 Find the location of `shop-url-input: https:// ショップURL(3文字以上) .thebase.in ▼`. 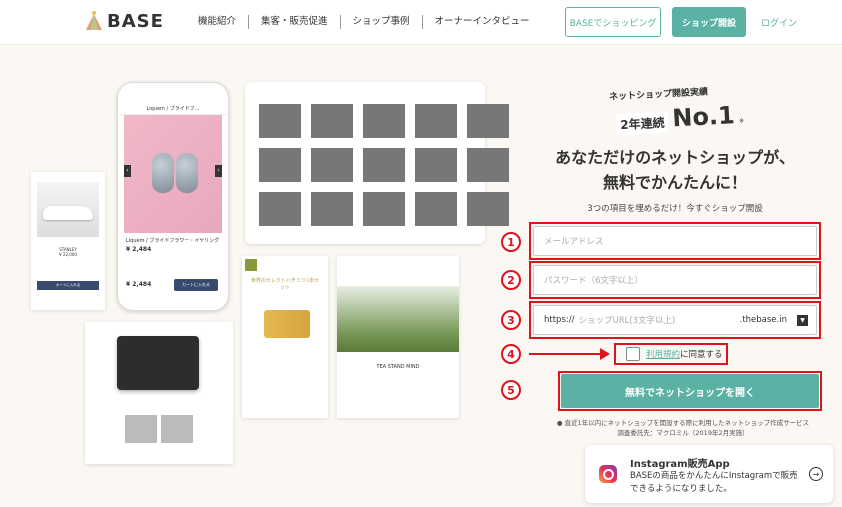

shop-url-input: https:// ショップURL(3文字以上) .thebase.in ▼ is located at coordinates (675, 320).